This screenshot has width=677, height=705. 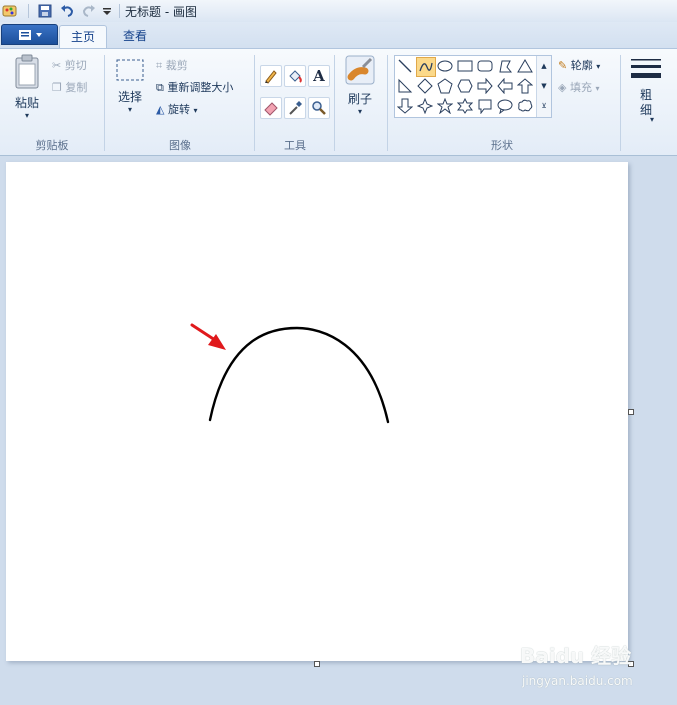 I want to click on crop-button: ⌗ 裁剪, so click(x=172, y=65).